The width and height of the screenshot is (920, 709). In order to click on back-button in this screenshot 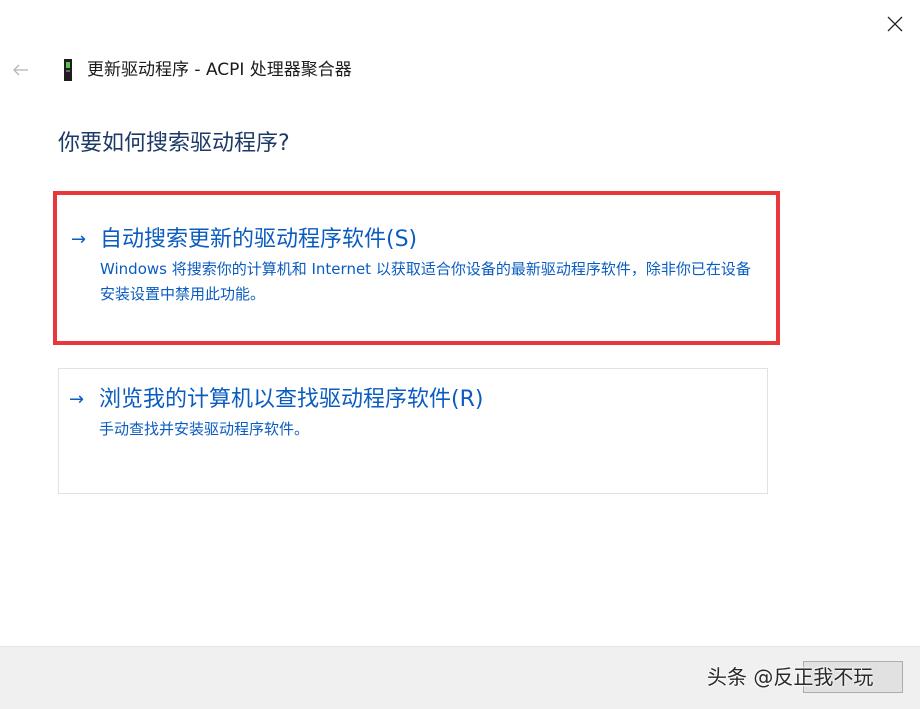, I will do `click(21, 70)`.